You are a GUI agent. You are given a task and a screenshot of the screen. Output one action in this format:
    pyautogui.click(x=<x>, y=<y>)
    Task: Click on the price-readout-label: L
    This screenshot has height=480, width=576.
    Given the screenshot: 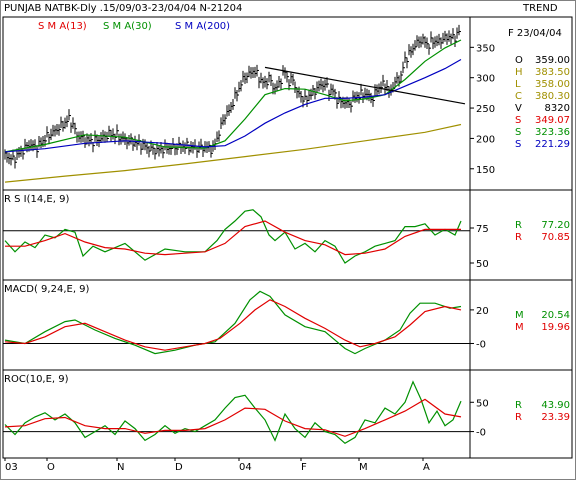 What is the action you would take?
    pyautogui.click(x=518, y=84)
    